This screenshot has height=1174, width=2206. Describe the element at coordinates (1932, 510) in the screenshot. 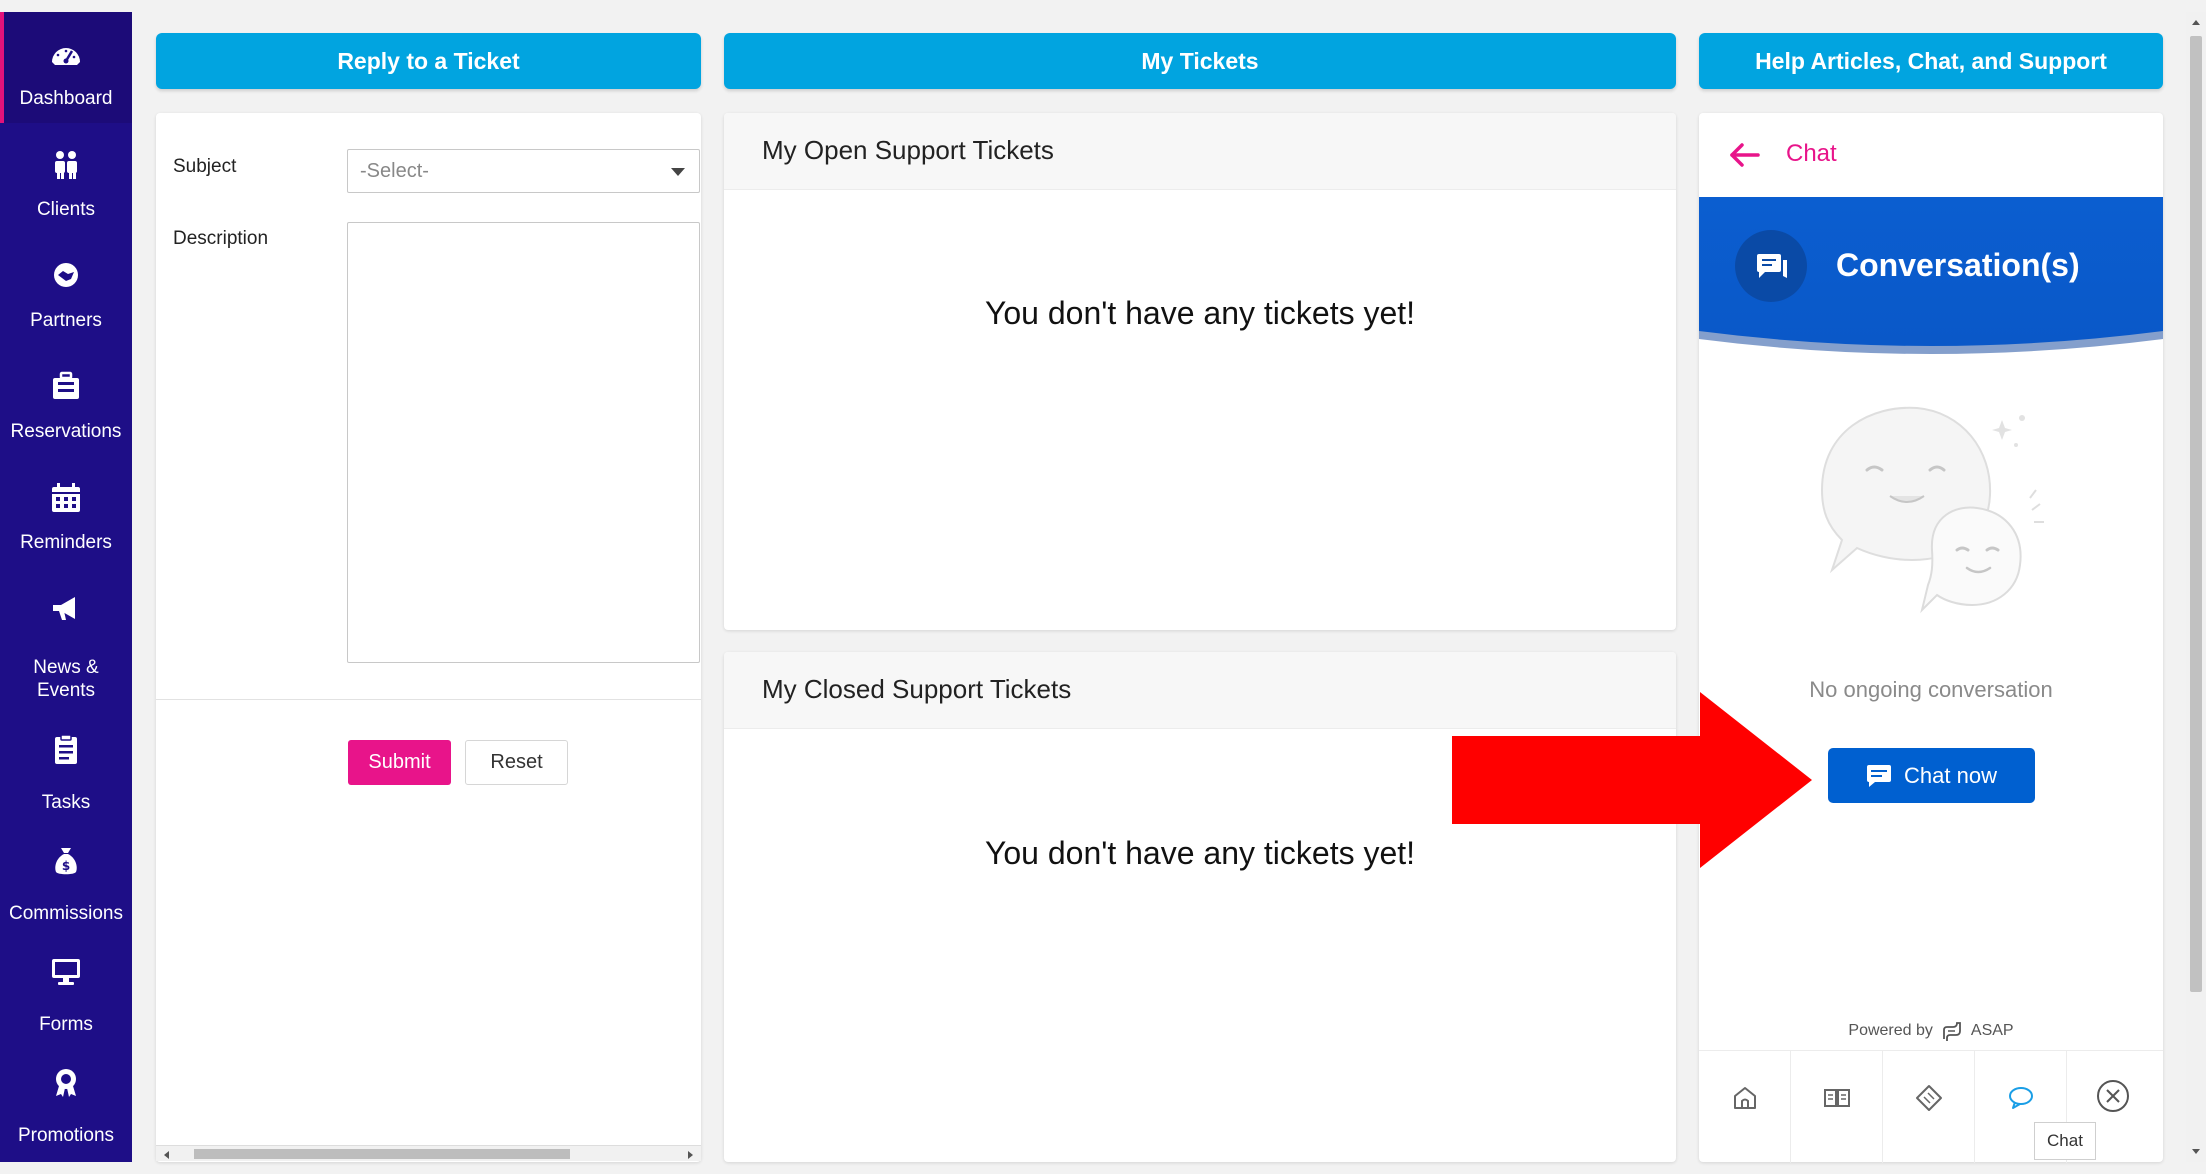

I see `empty-chat-illustration-icon` at that location.